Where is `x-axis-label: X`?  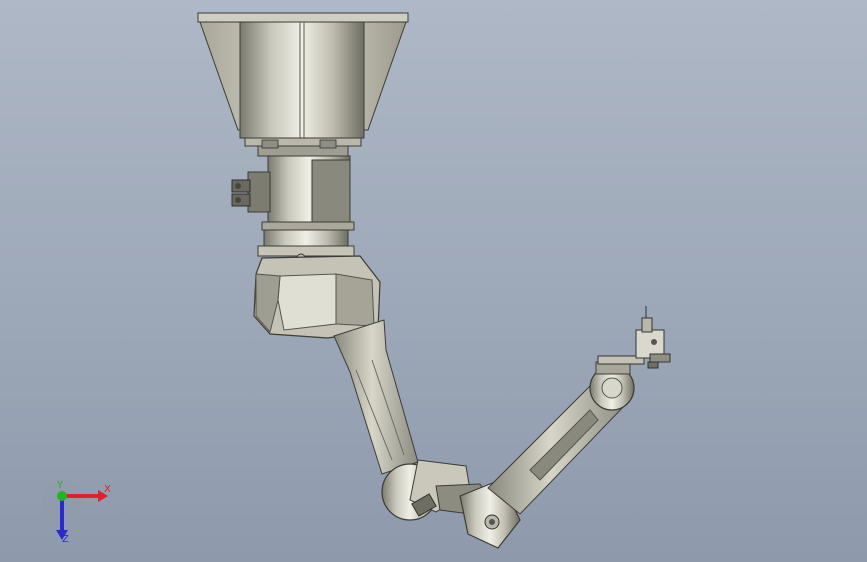
x-axis-label: X is located at coordinates (107, 489).